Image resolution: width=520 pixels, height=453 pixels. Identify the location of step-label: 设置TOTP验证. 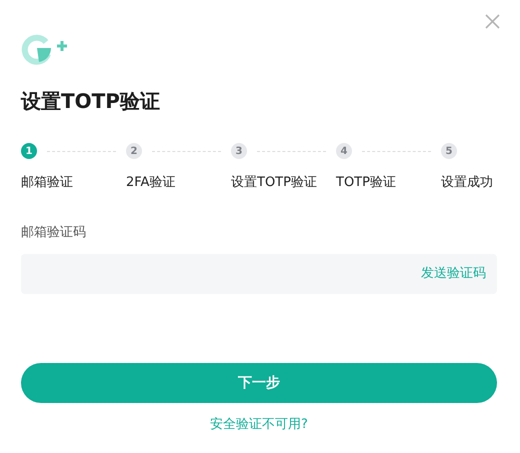
(274, 183).